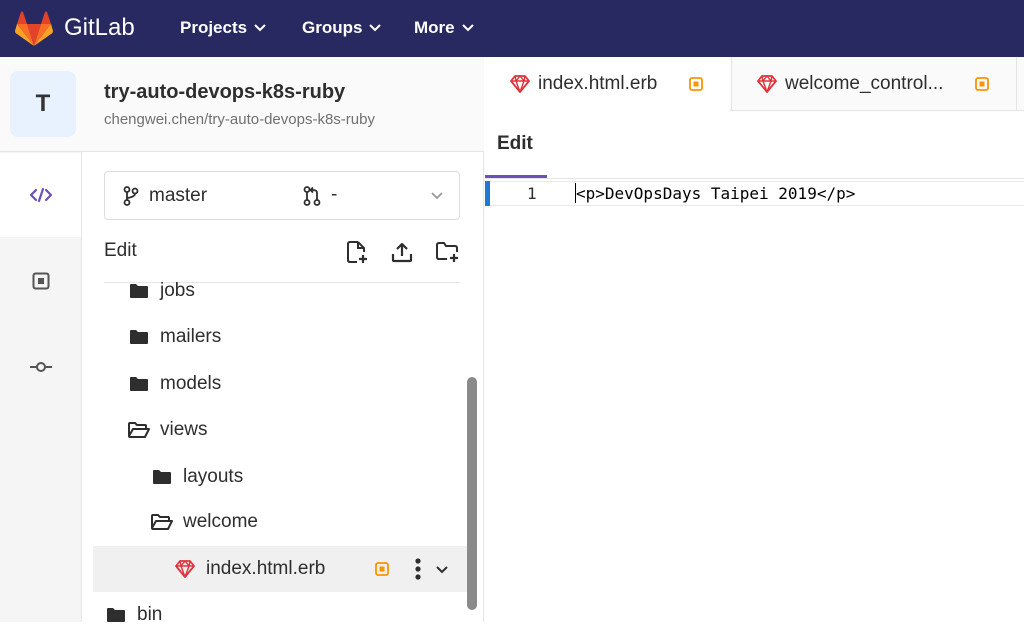 The width and height of the screenshot is (1024, 638). I want to click on editor-border, so click(754, 178).